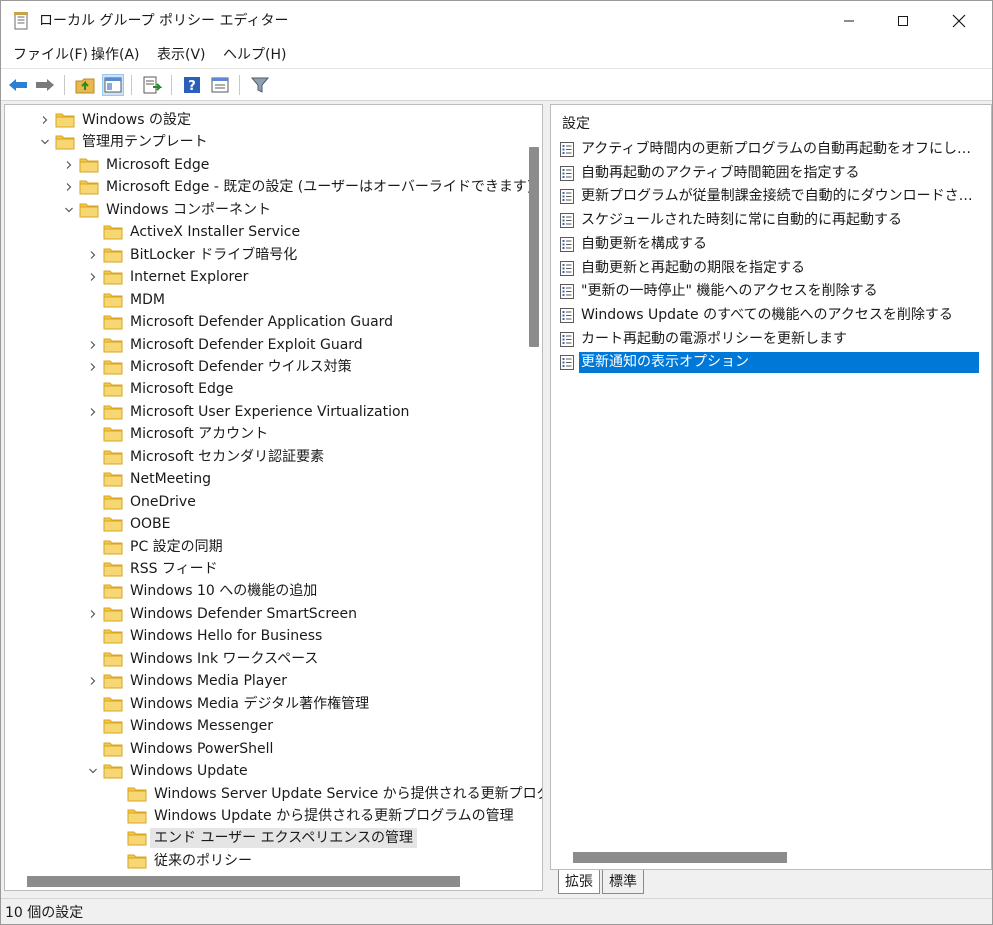  What do you see at coordinates (164, 21) in the screenshot?
I see `window-title: ローカル グループ ポリシー エディター` at bounding box center [164, 21].